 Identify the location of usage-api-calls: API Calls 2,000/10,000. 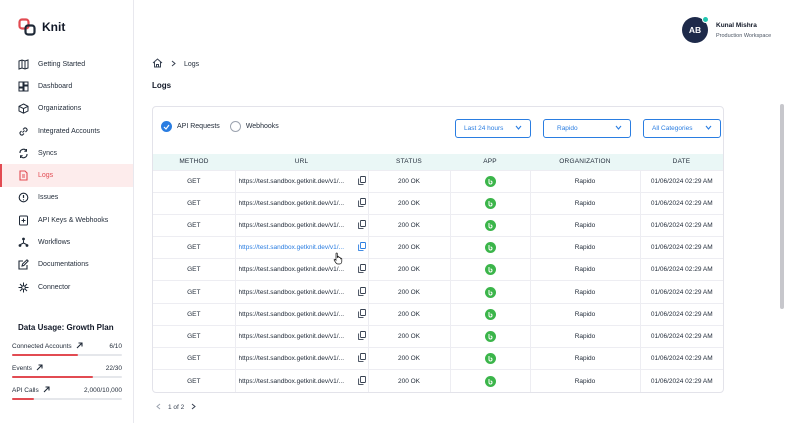
(67, 393).